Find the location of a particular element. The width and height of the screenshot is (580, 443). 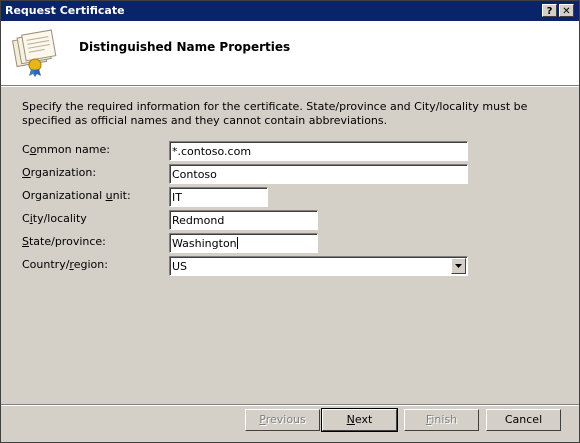

text-cursor is located at coordinates (237, 243).